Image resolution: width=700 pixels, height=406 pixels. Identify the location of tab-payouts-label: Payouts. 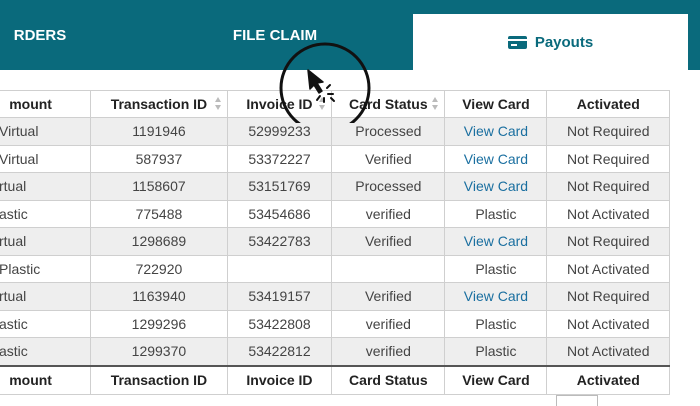
(564, 42).